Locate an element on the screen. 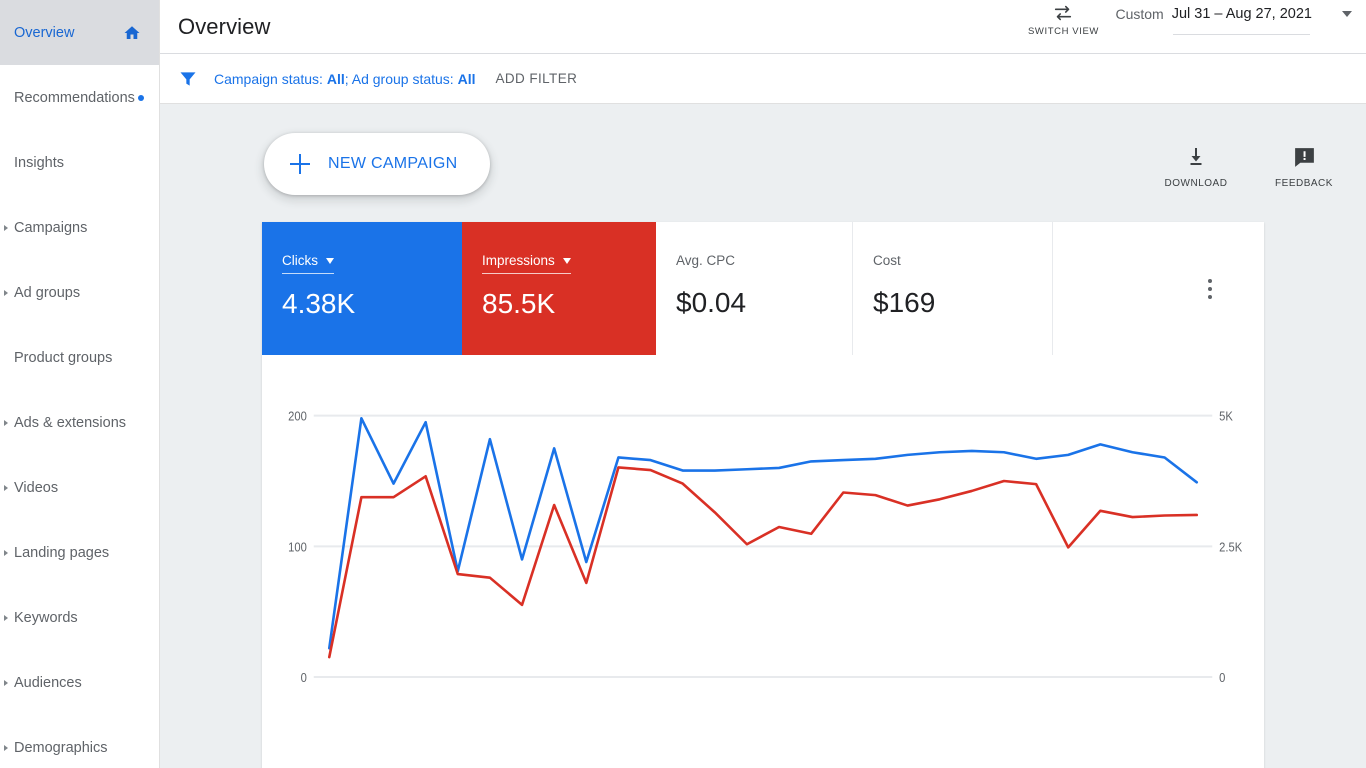 Image resolution: width=1366 pixels, height=768 pixels. sidebar-item-overview: Overview is located at coordinates (79, 32).